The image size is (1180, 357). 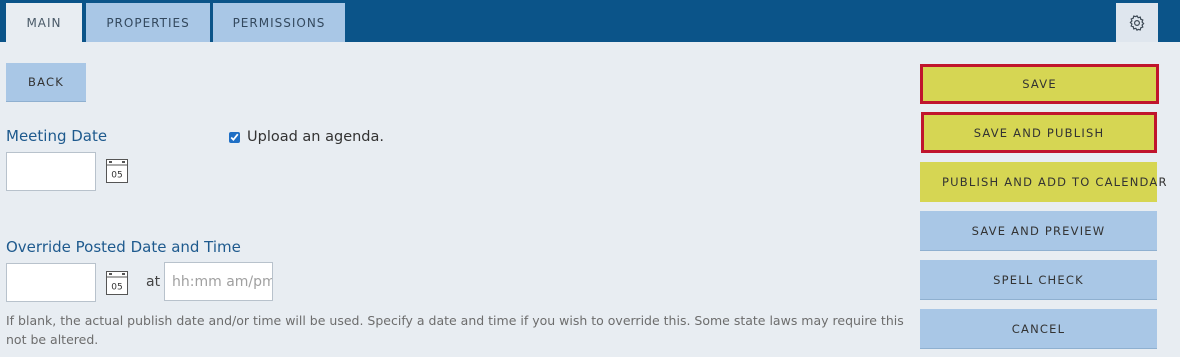 What do you see at coordinates (57, 136) in the screenshot?
I see `meeting-date-label: Meeting Date` at bounding box center [57, 136].